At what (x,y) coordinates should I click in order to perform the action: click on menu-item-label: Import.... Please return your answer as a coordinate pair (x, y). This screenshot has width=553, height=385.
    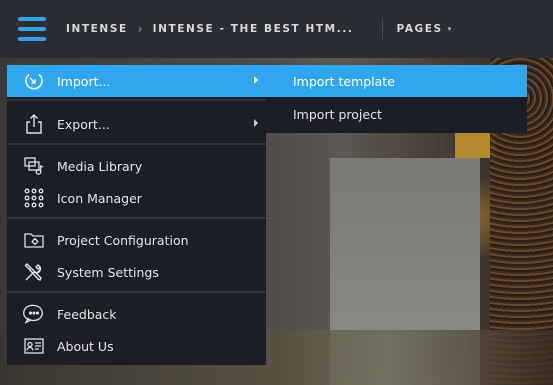
    Looking at the image, I should click on (84, 81).